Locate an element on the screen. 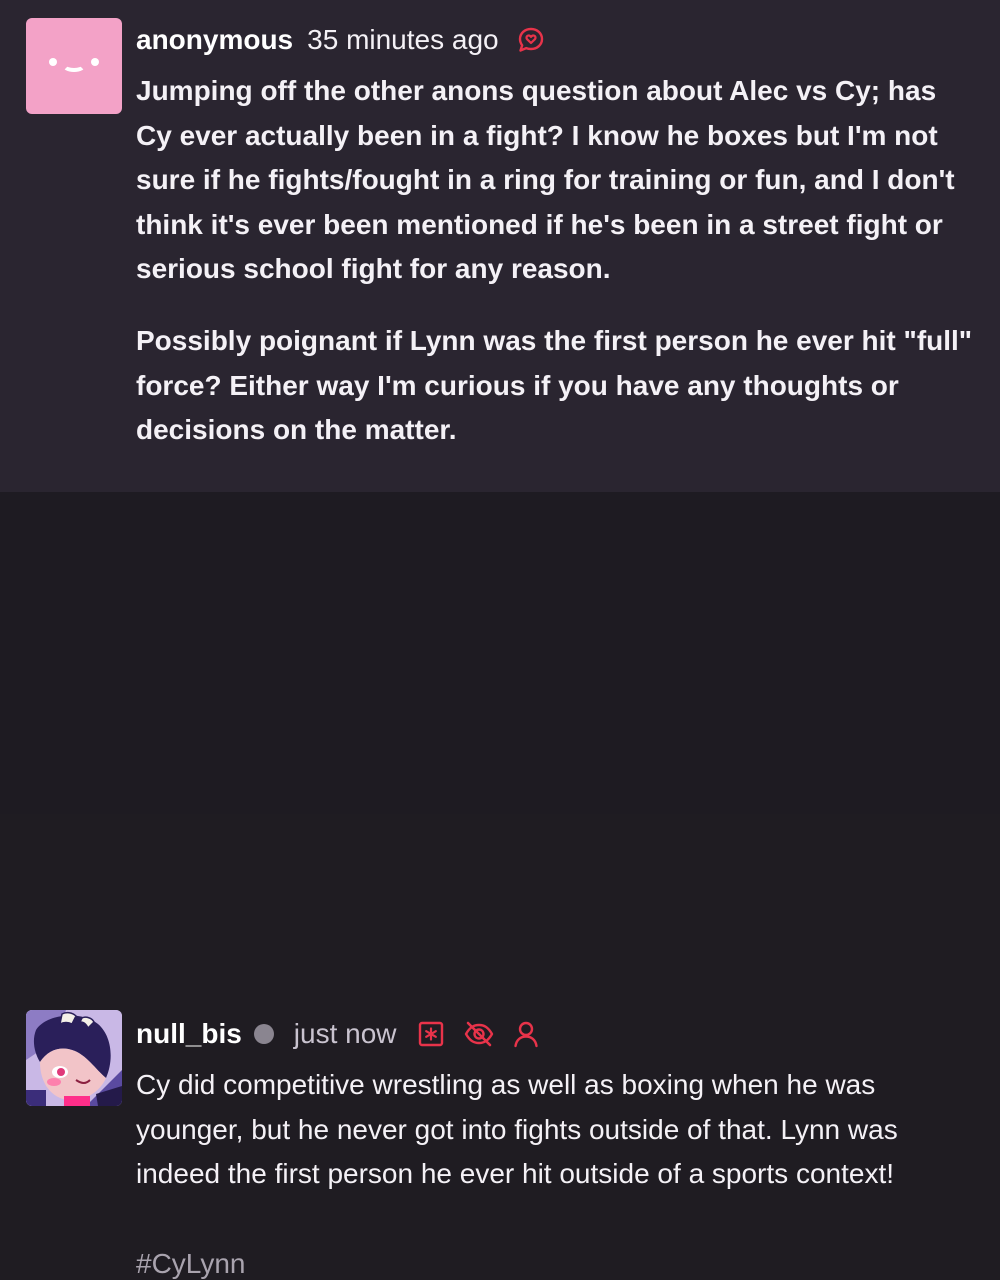  answer-timestamp: just now is located at coordinates (345, 1034).